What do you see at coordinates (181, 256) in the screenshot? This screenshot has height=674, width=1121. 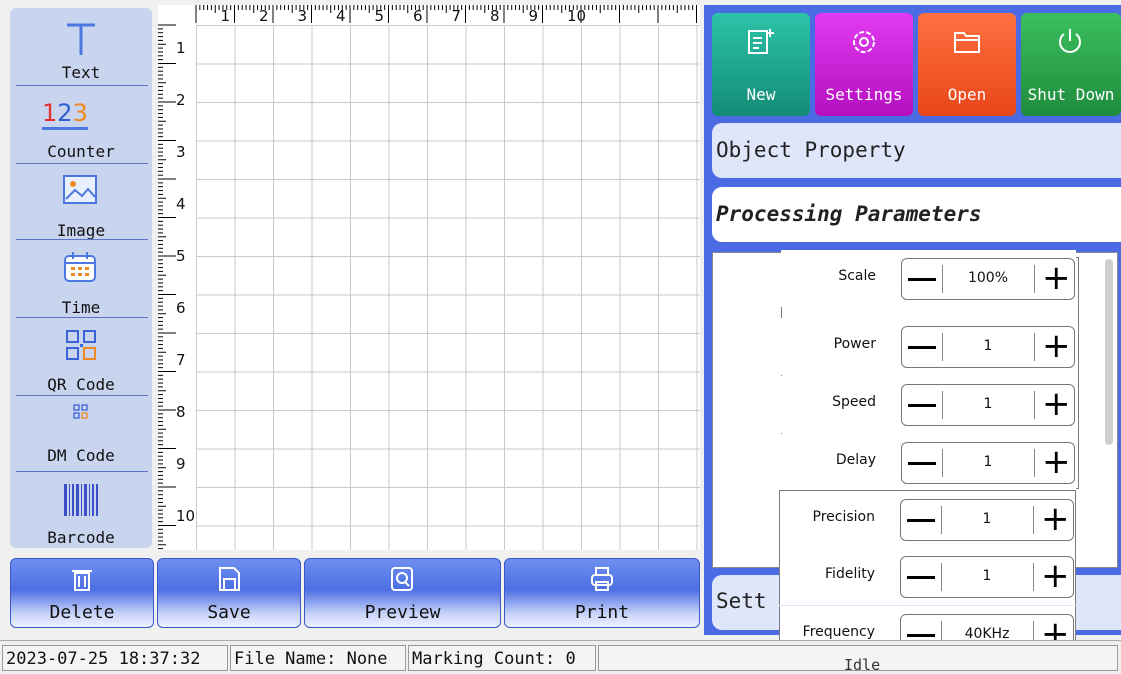 I see `ruler-left-label: 5` at bounding box center [181, 256].